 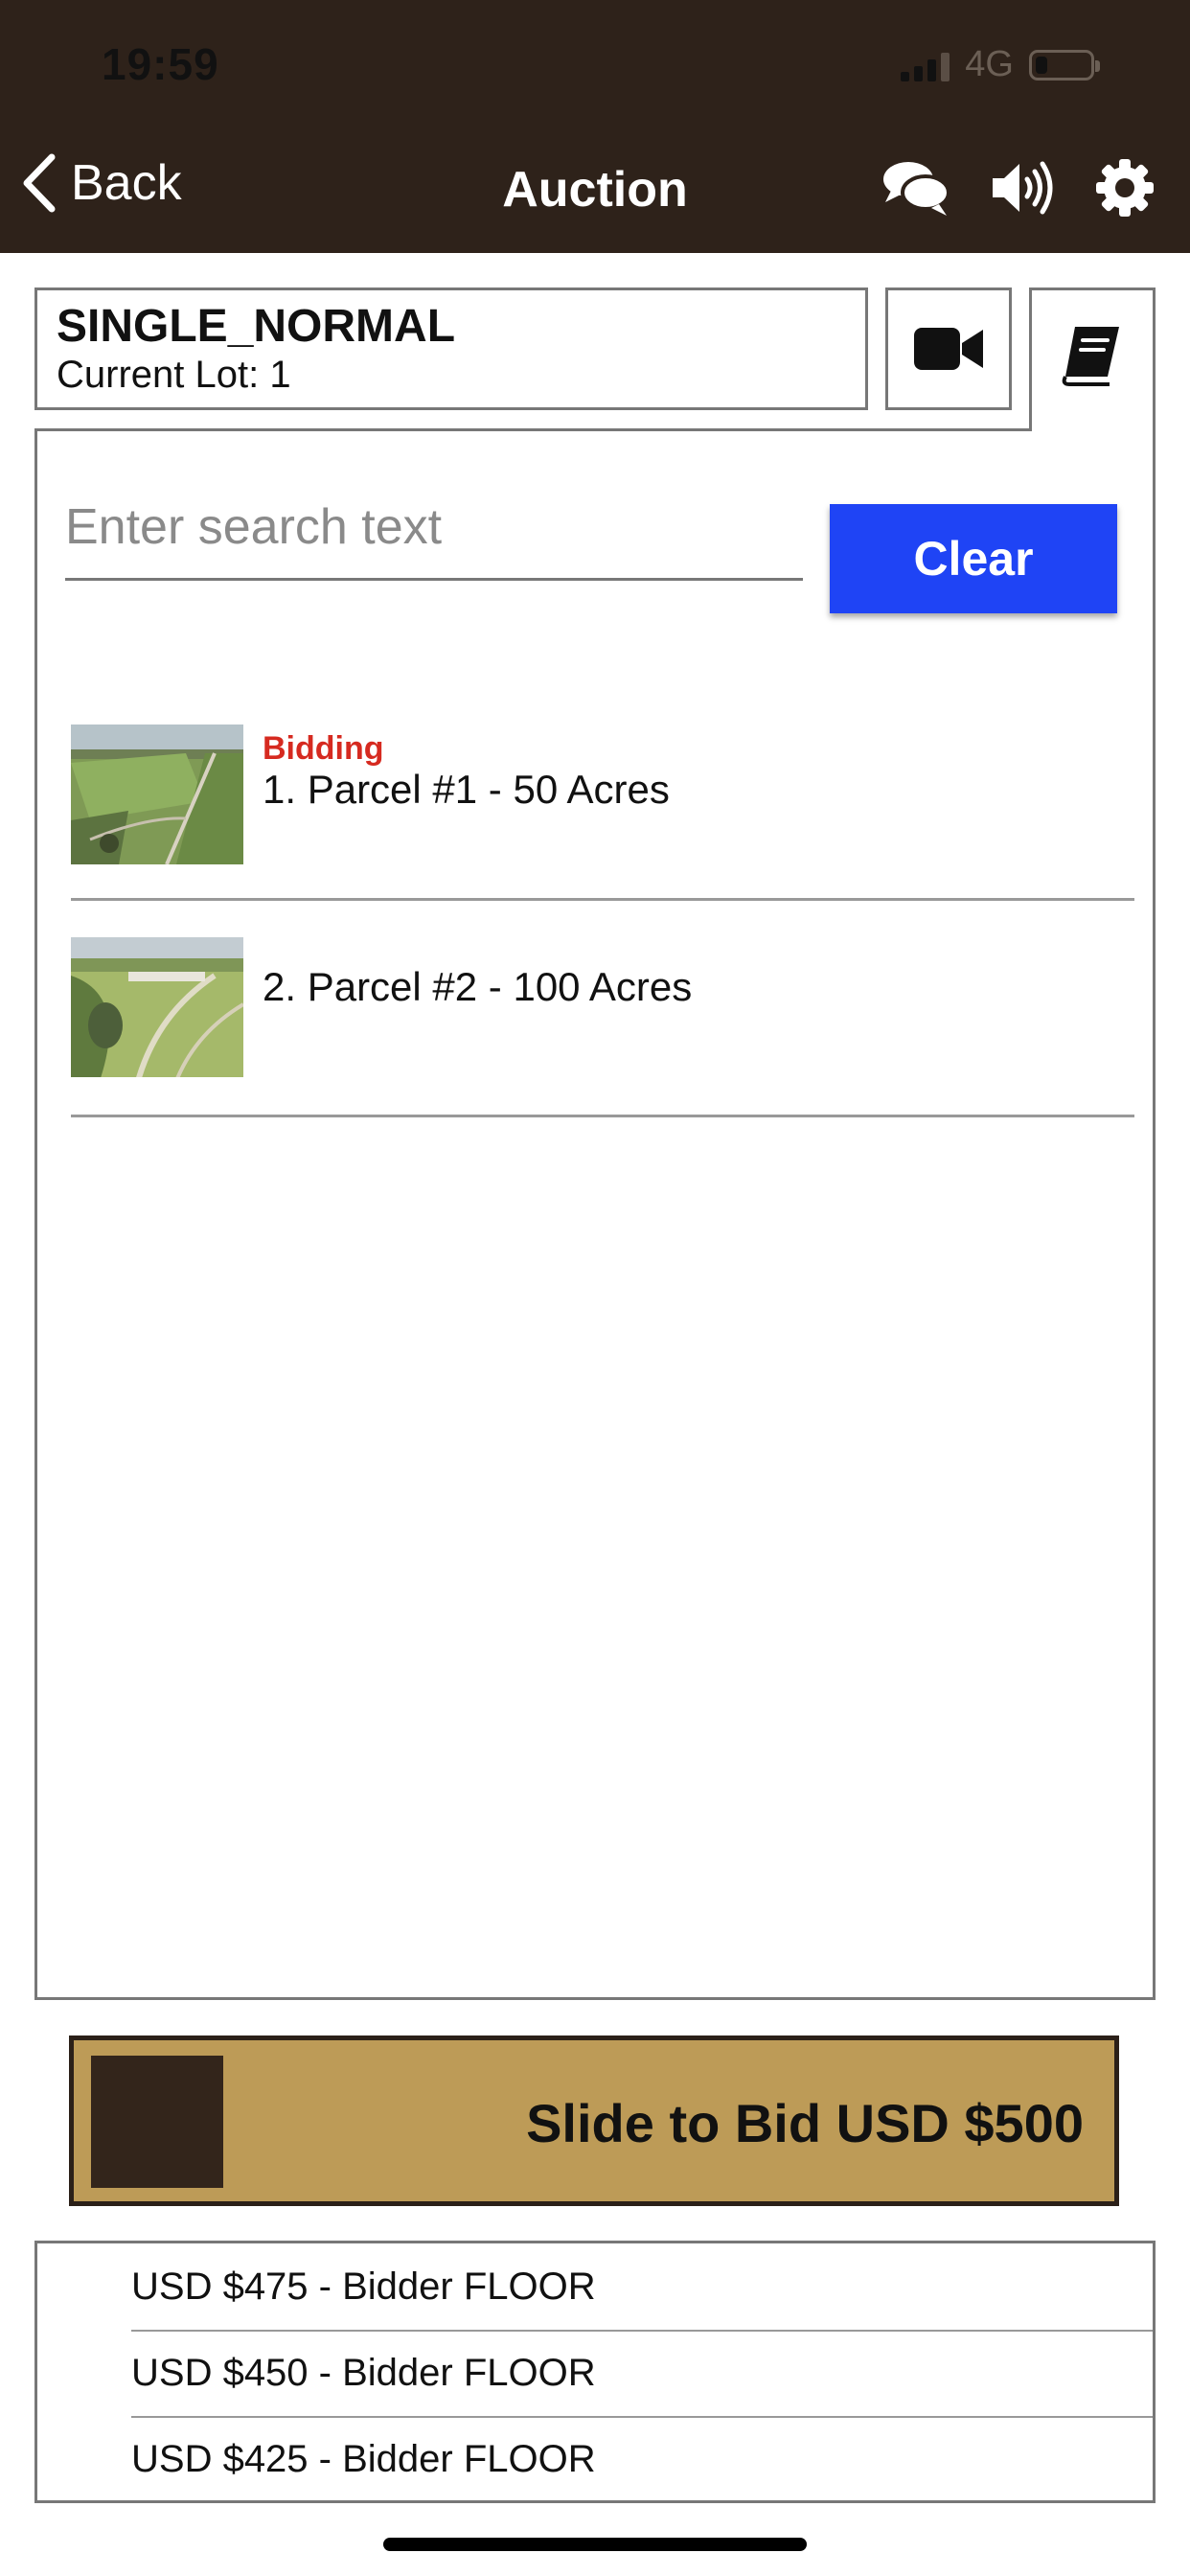 I want to click on tab-video, so click(x=949, y=349).